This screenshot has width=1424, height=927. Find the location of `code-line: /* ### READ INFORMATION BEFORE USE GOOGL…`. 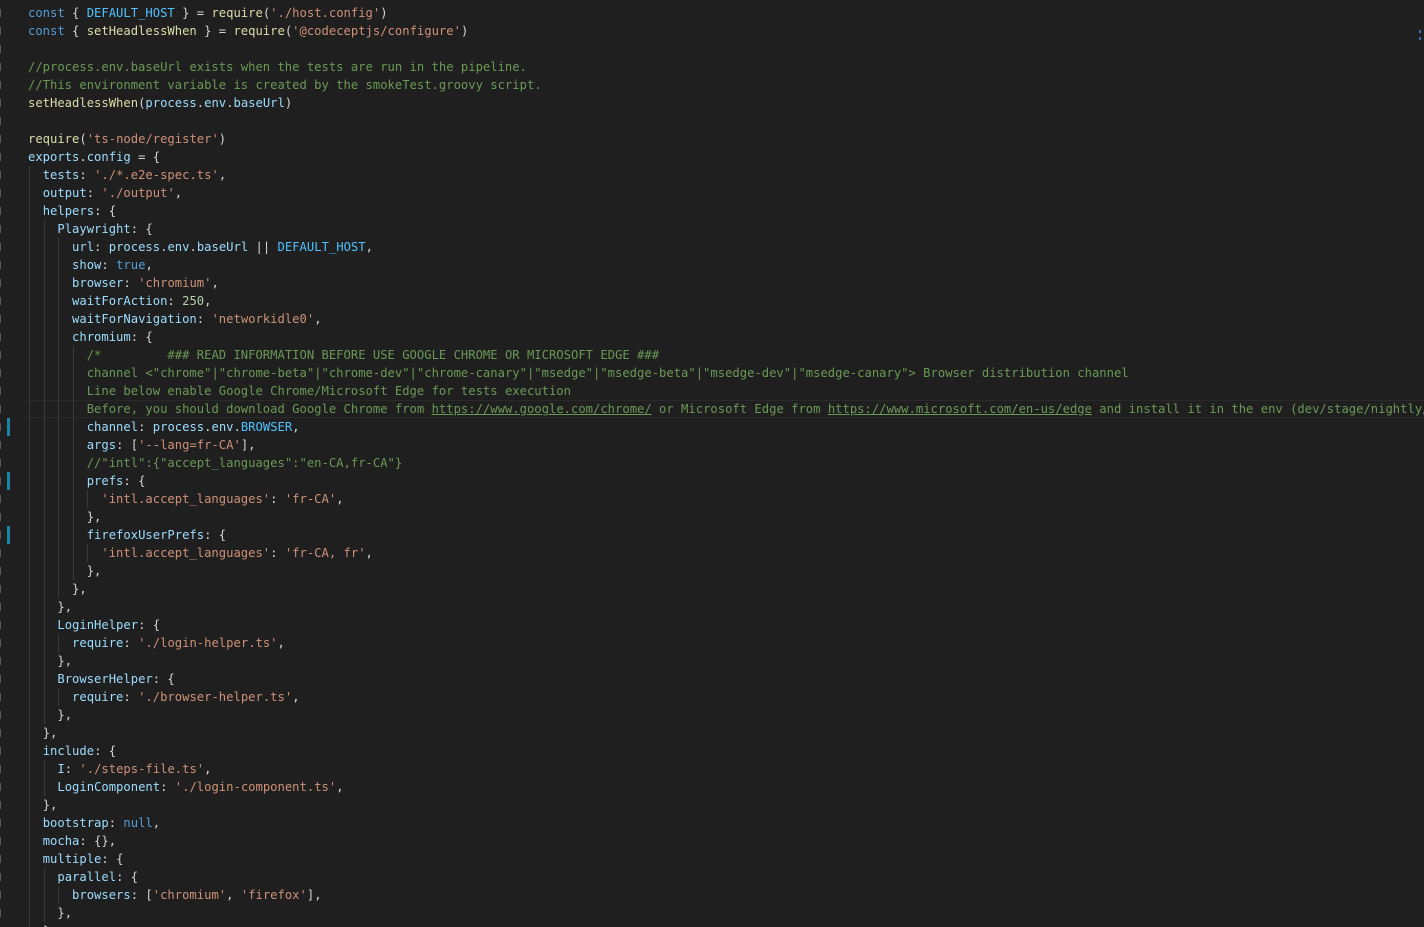

code-line: /* ### READ INFORMATION BEFORE USE GOOGL… is located at coordinates (726, 355).